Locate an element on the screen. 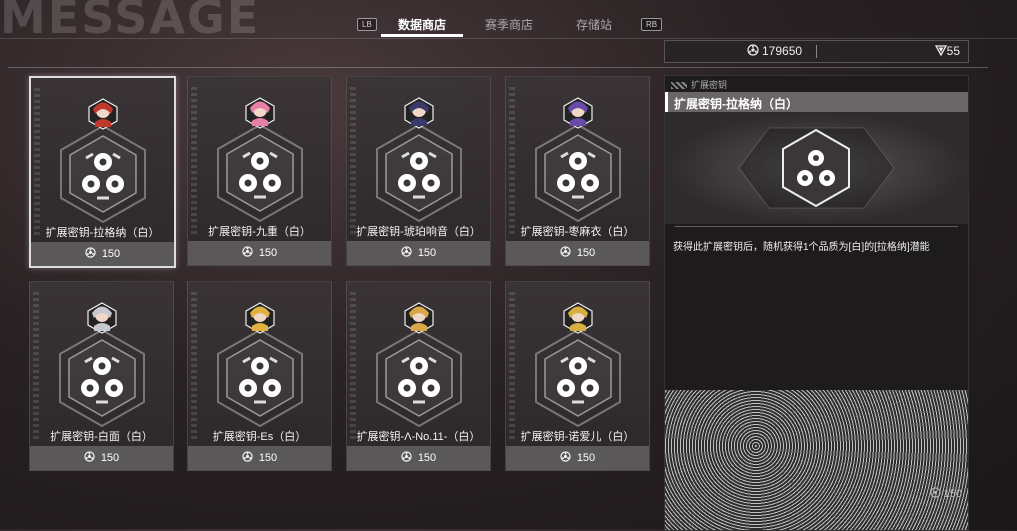 This screenshot has height=531, width=1017. detail-showcase is located at coordinates (816, 168).